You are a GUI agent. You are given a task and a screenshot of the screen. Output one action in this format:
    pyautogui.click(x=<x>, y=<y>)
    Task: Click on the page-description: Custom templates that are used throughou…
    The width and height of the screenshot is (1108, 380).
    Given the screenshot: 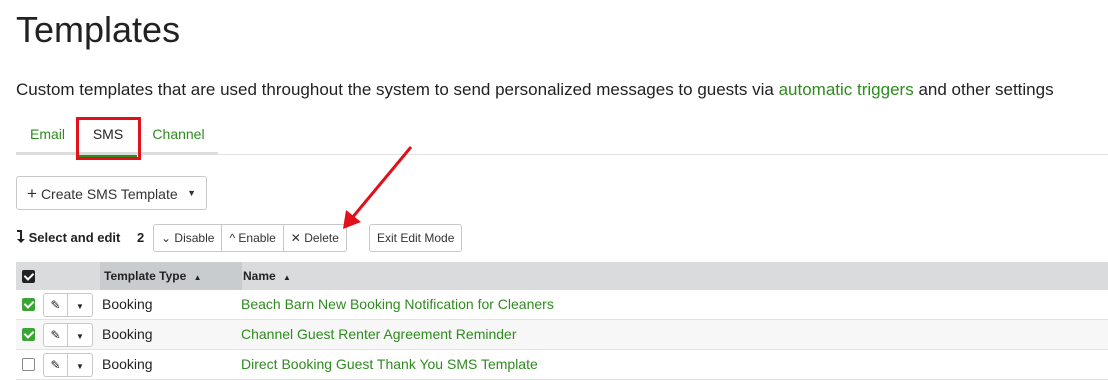 What is the action you would take?
    pyautogui.click(x=535, y=90)
    